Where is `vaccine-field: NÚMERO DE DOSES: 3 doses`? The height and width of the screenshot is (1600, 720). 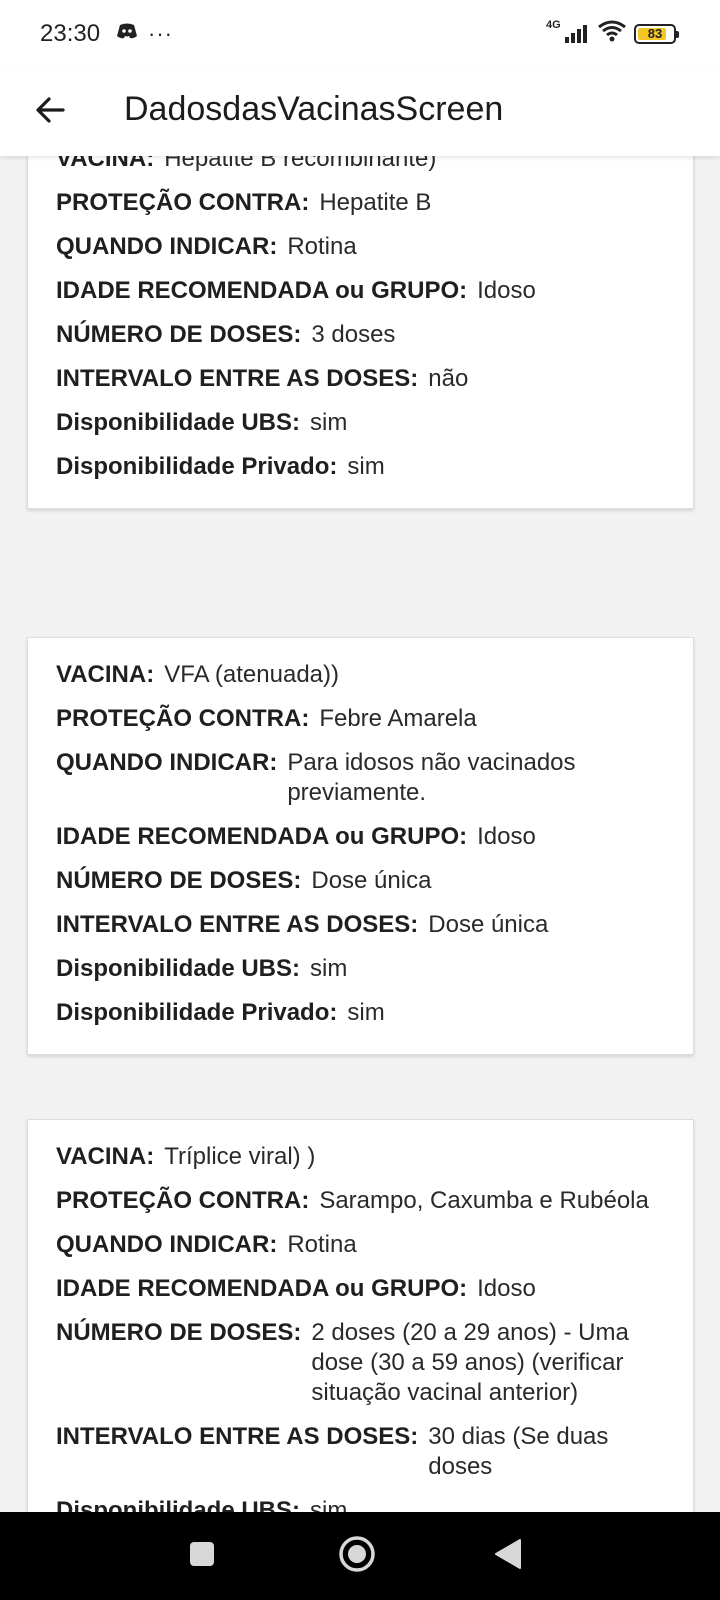
vaccine-field: NÚMERO DE DOSES: 3 doses is located at coordinates (360, 335).